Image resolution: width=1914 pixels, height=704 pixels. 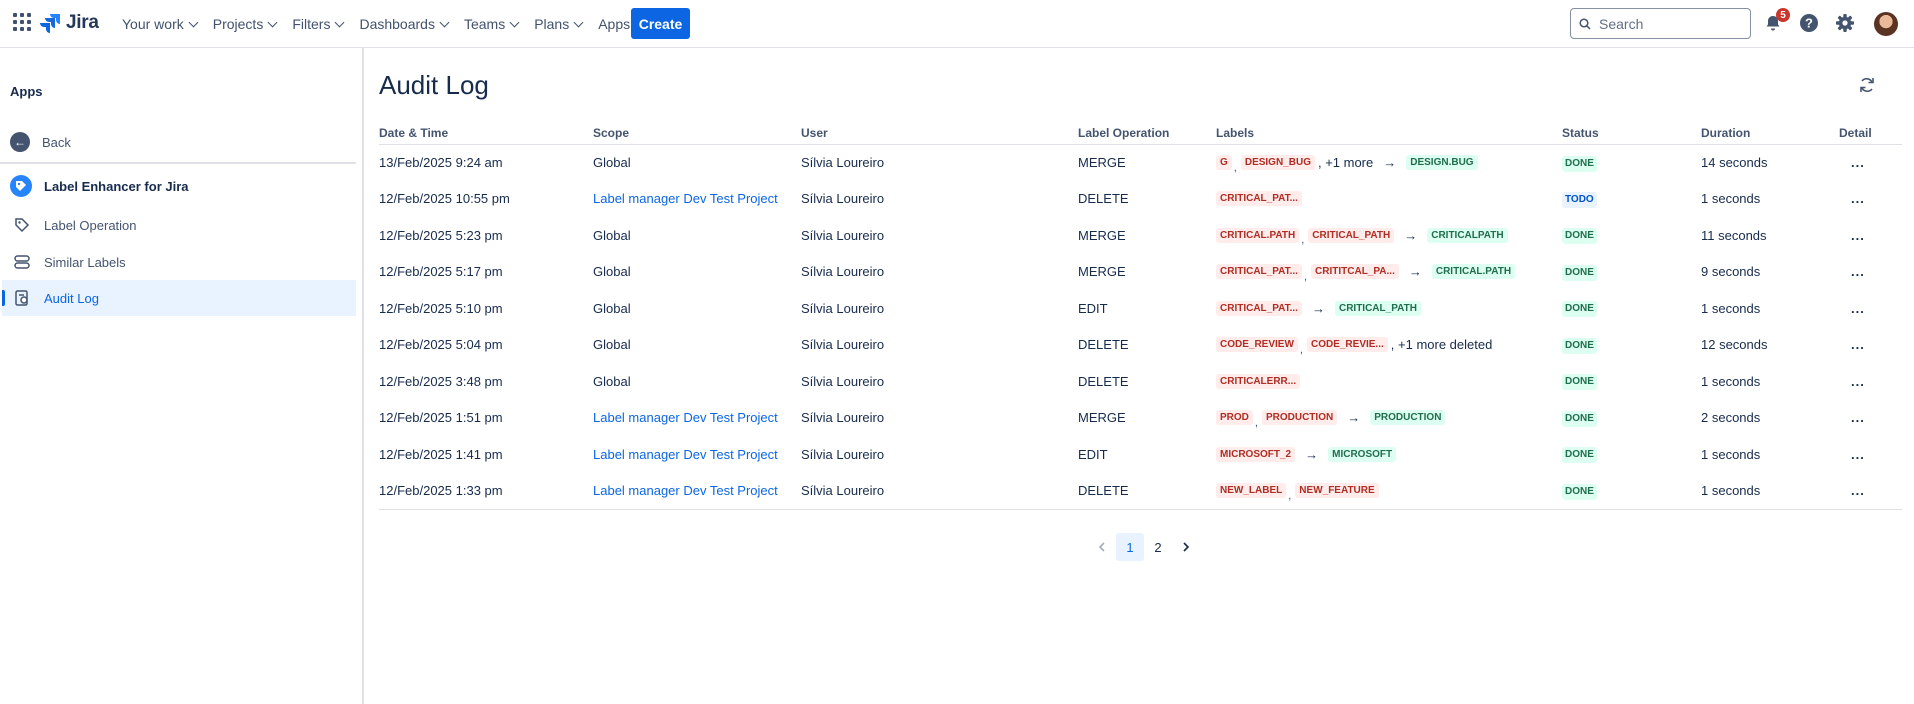 What do you see at coordinates (90, 225) in the screenshot?
I see `sidebar-item-label: Label Operation` at bounding box center [90, 225].